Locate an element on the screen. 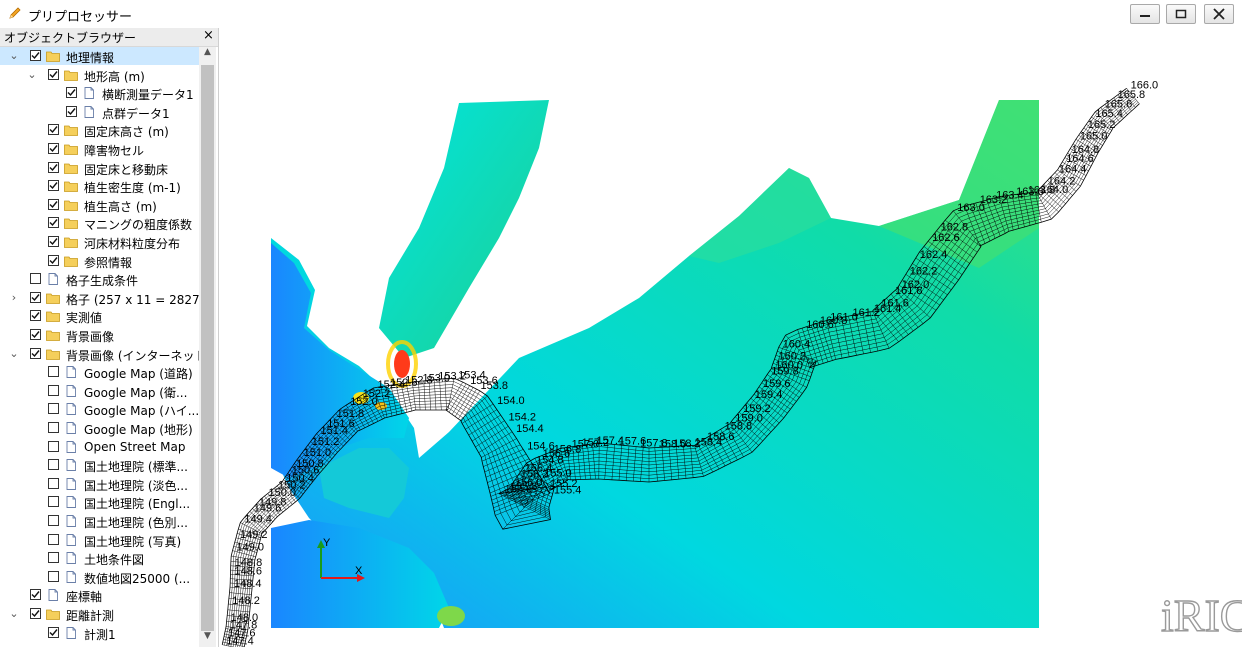 The image size is (1242, 647). cross-section-label: 159.8 is located at coordinates (785, 372).